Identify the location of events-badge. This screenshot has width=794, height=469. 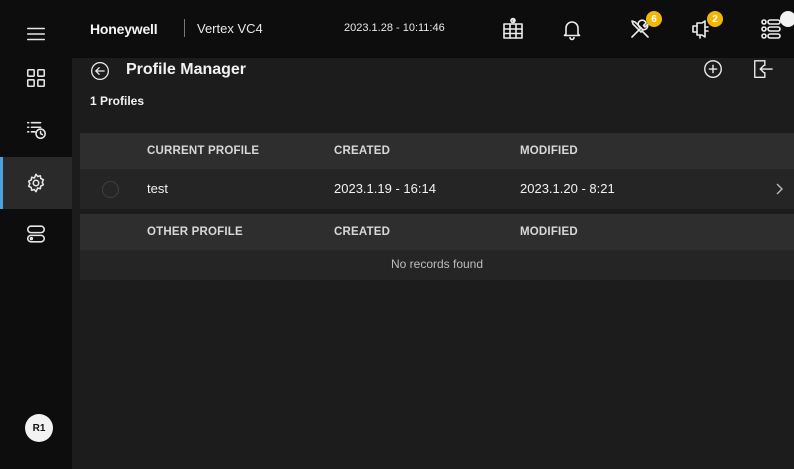
(787, 19).